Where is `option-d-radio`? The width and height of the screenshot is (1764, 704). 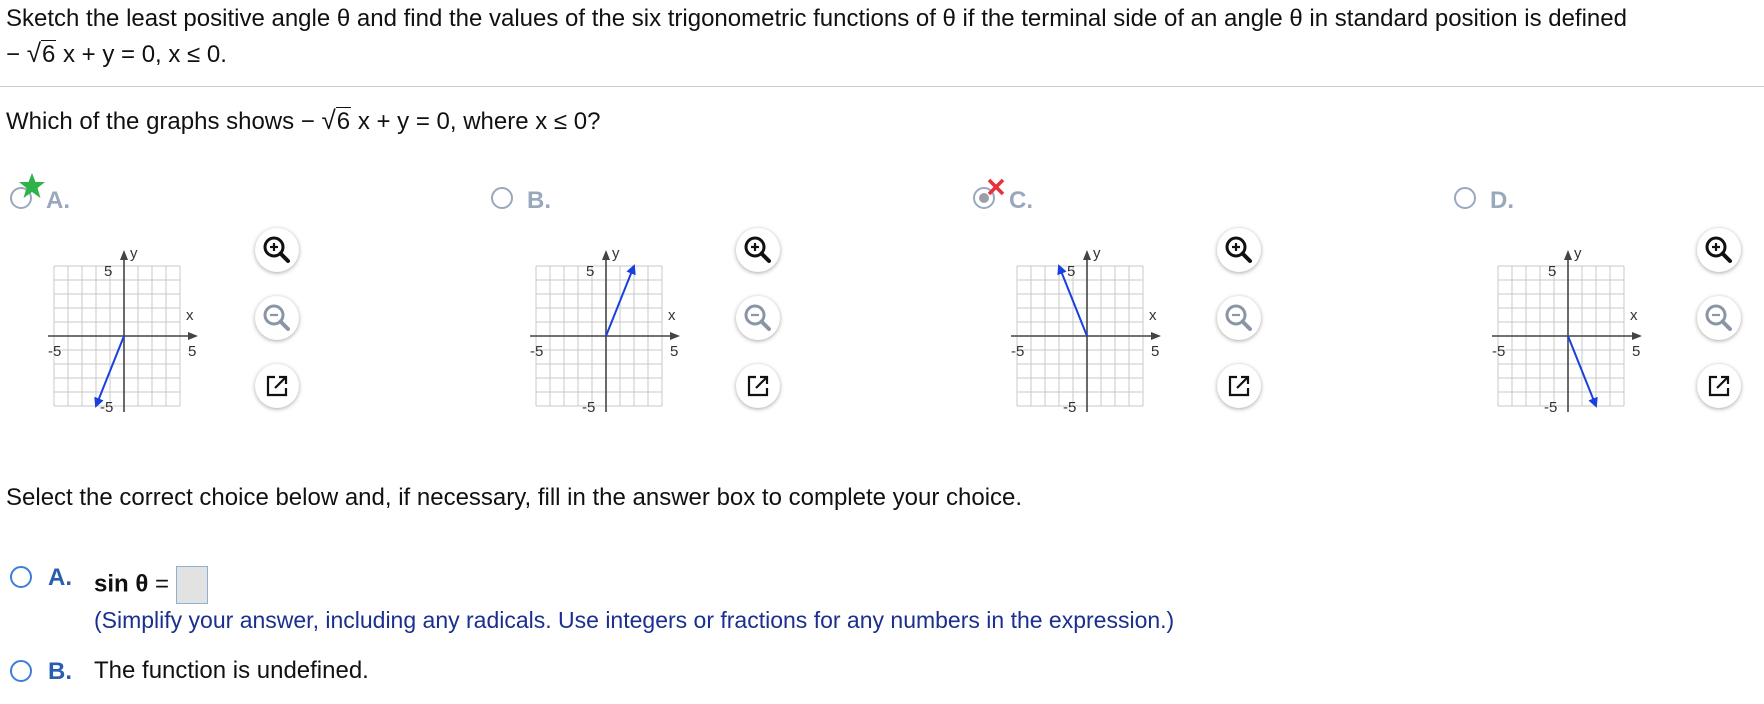
option-d-radio is located at coordinates (1465, 198).